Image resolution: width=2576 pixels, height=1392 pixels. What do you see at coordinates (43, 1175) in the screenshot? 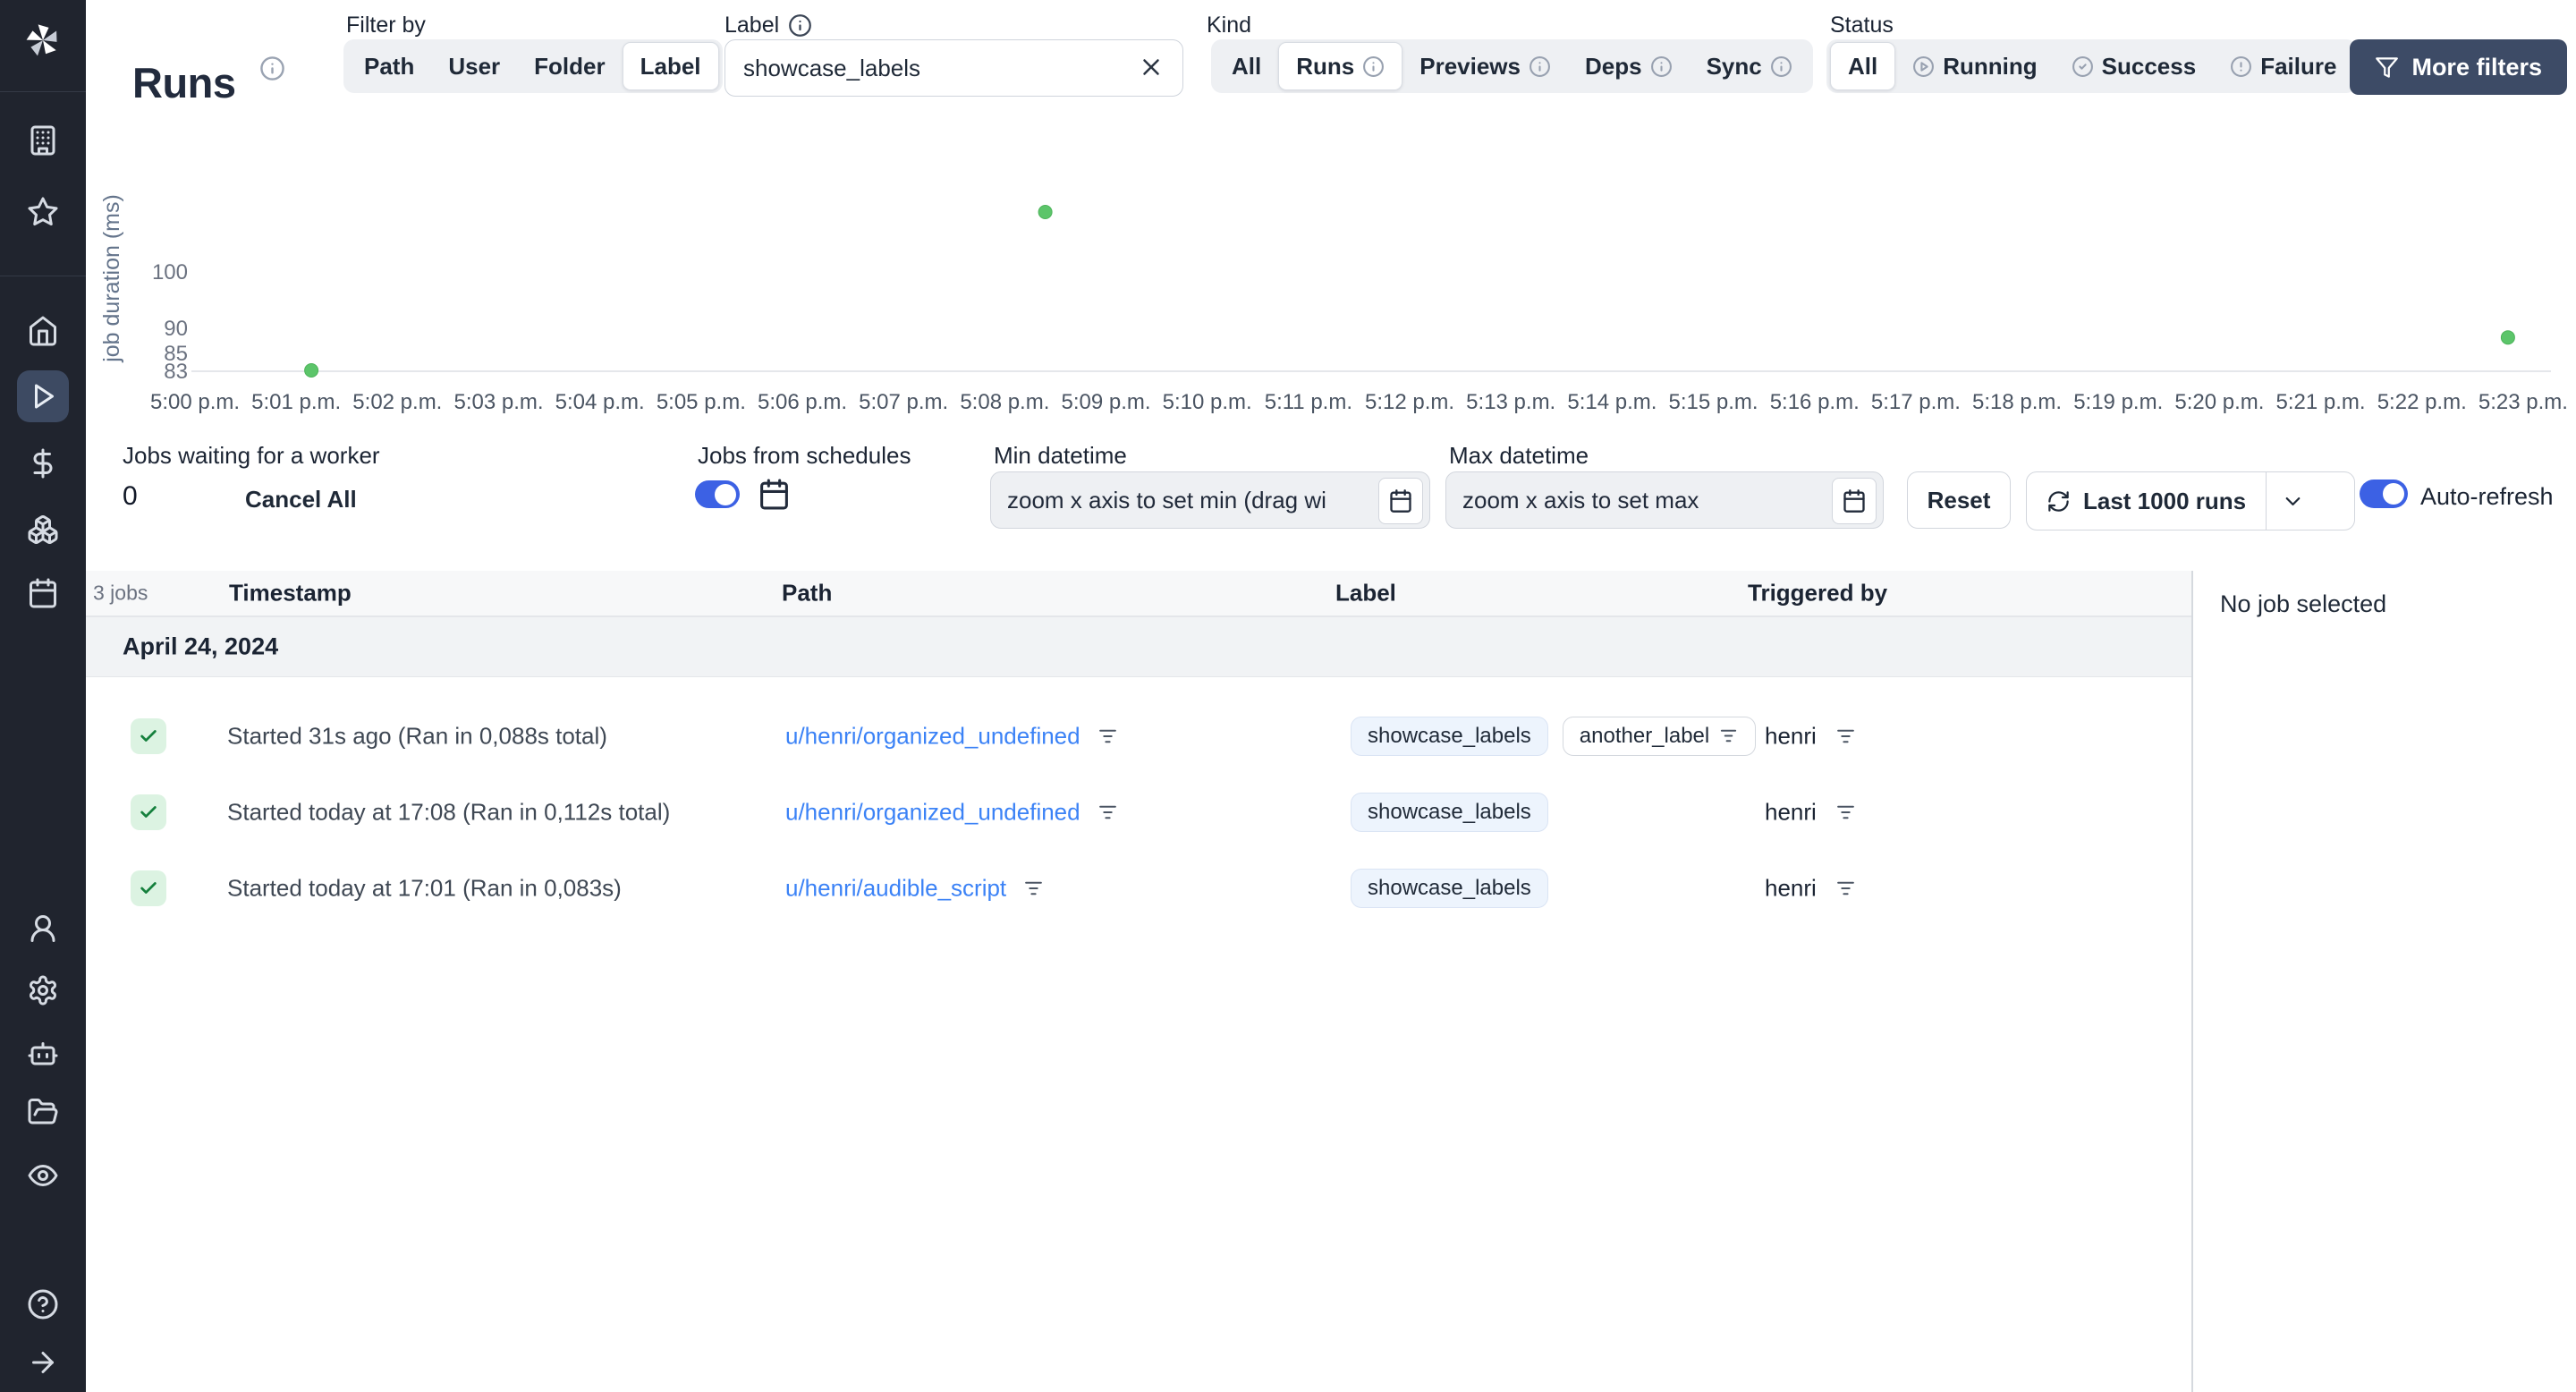
I see `sidebar-item-audit-logs` at bounding box center [43, 1175].